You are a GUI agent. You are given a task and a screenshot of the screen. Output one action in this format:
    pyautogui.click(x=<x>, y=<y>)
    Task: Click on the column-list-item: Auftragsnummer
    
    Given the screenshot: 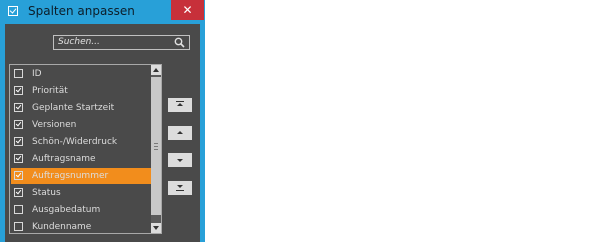 What is the action you would take?
    pyautogui.click(x=81, y=176)
    